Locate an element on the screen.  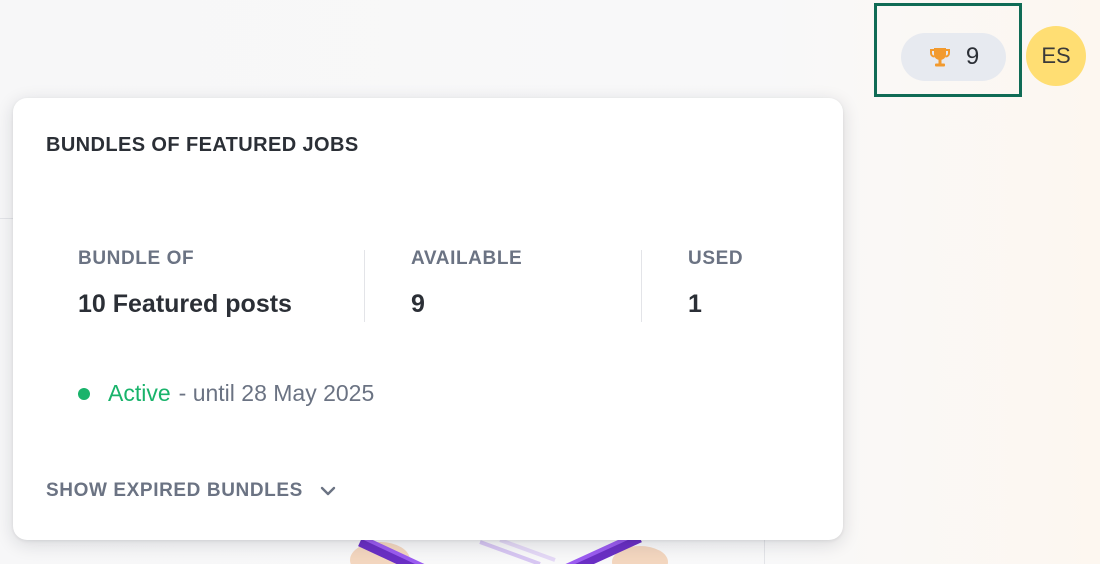
bundle-status: Active - until 28 May 2025 is located at coordinates (226, 393).